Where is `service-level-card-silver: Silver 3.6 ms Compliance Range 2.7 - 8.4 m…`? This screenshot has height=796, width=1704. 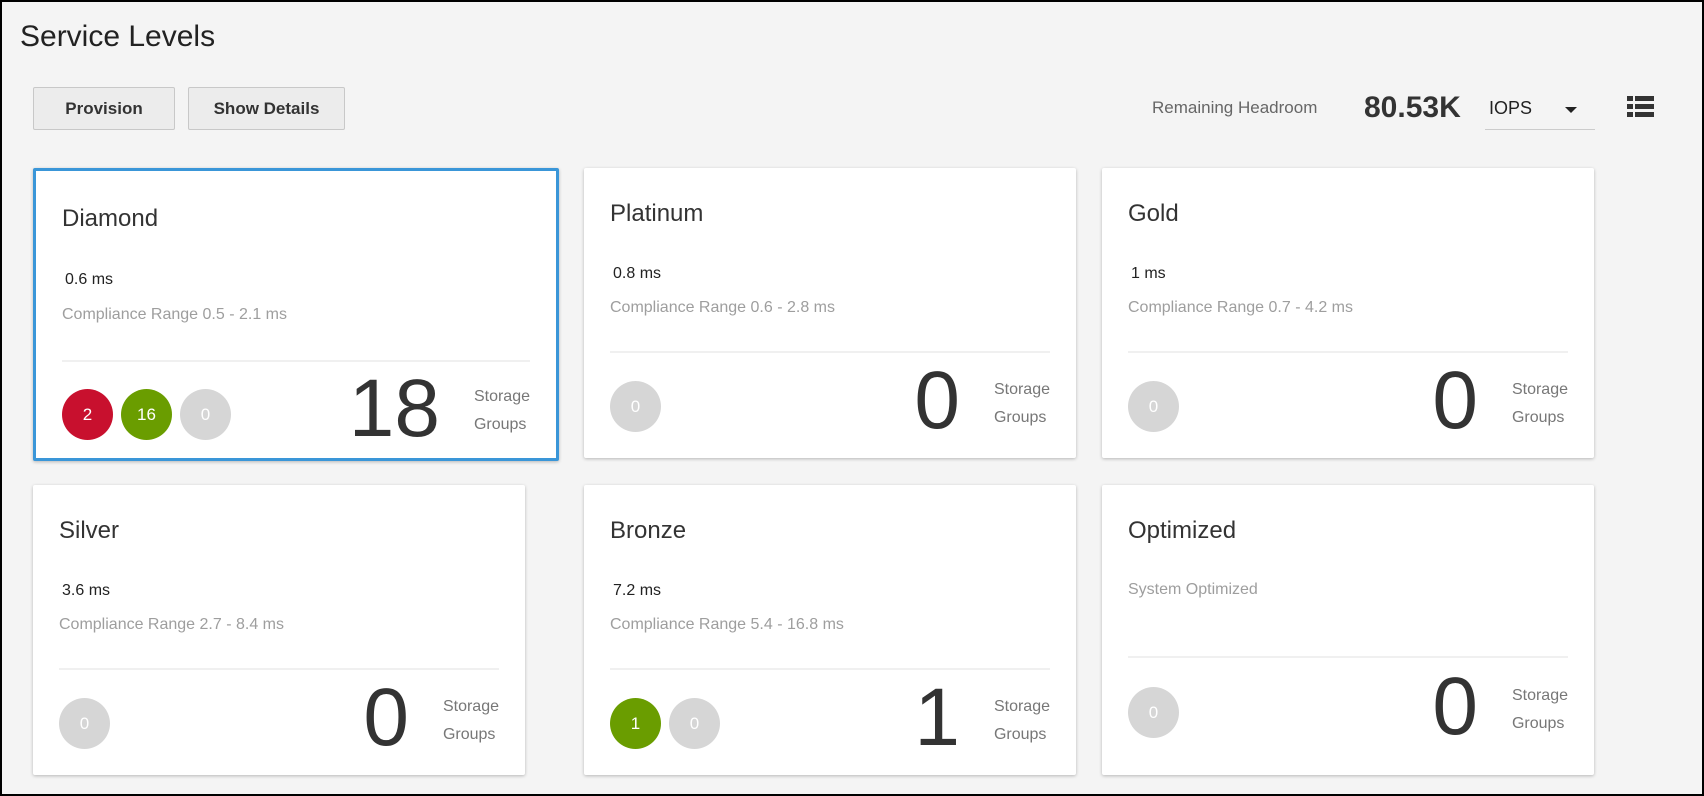 service-level-card-silver: Silver 3.6 ms Compliance Range 2.7 - 8.4 m… is located at coordinates (279, 630).